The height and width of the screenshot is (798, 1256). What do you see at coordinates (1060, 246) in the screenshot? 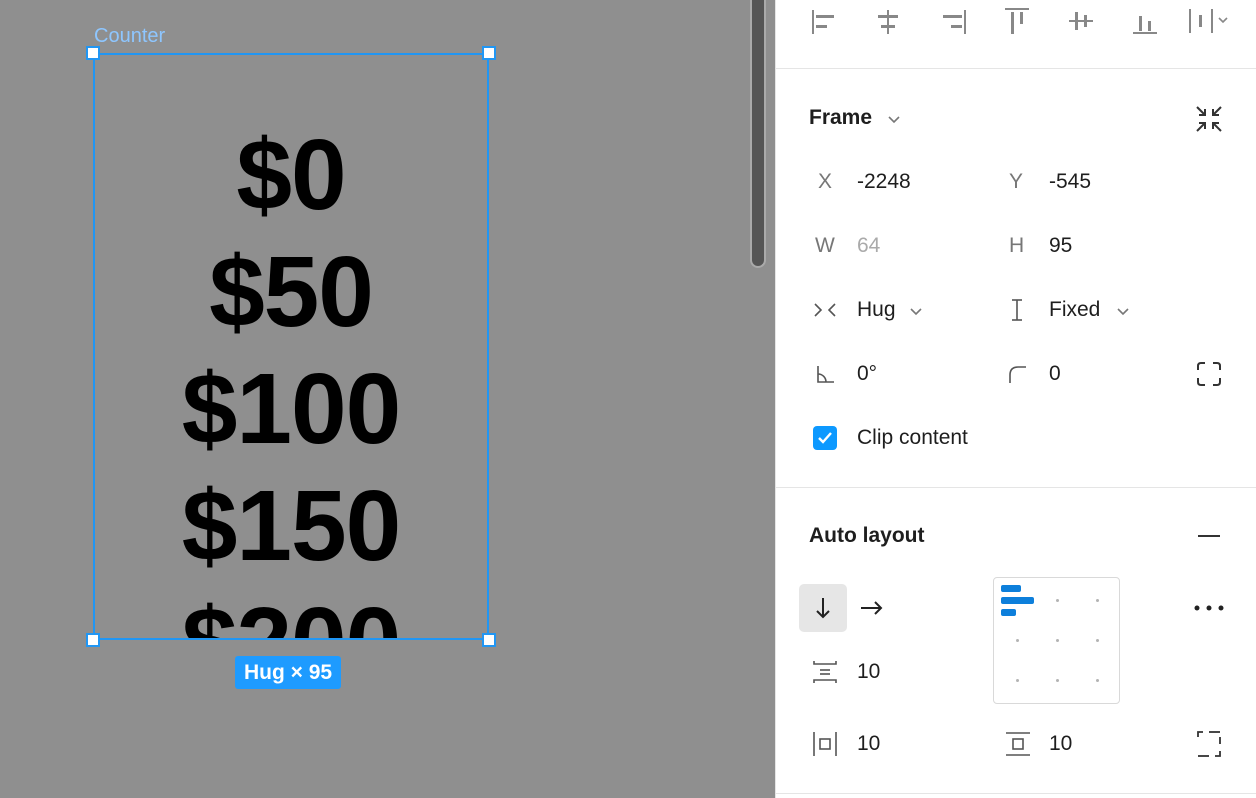
I see `h-input: 95` at bounding box center [1060, 246].